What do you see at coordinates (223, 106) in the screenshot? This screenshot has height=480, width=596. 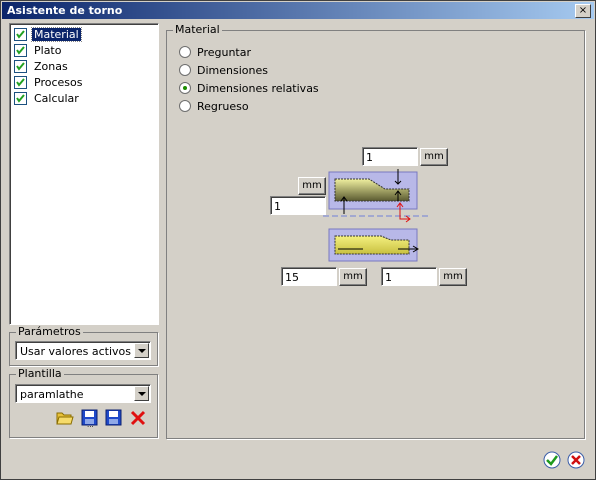 I see `radio-label: Regrueso` at bounding box center [223, 106].